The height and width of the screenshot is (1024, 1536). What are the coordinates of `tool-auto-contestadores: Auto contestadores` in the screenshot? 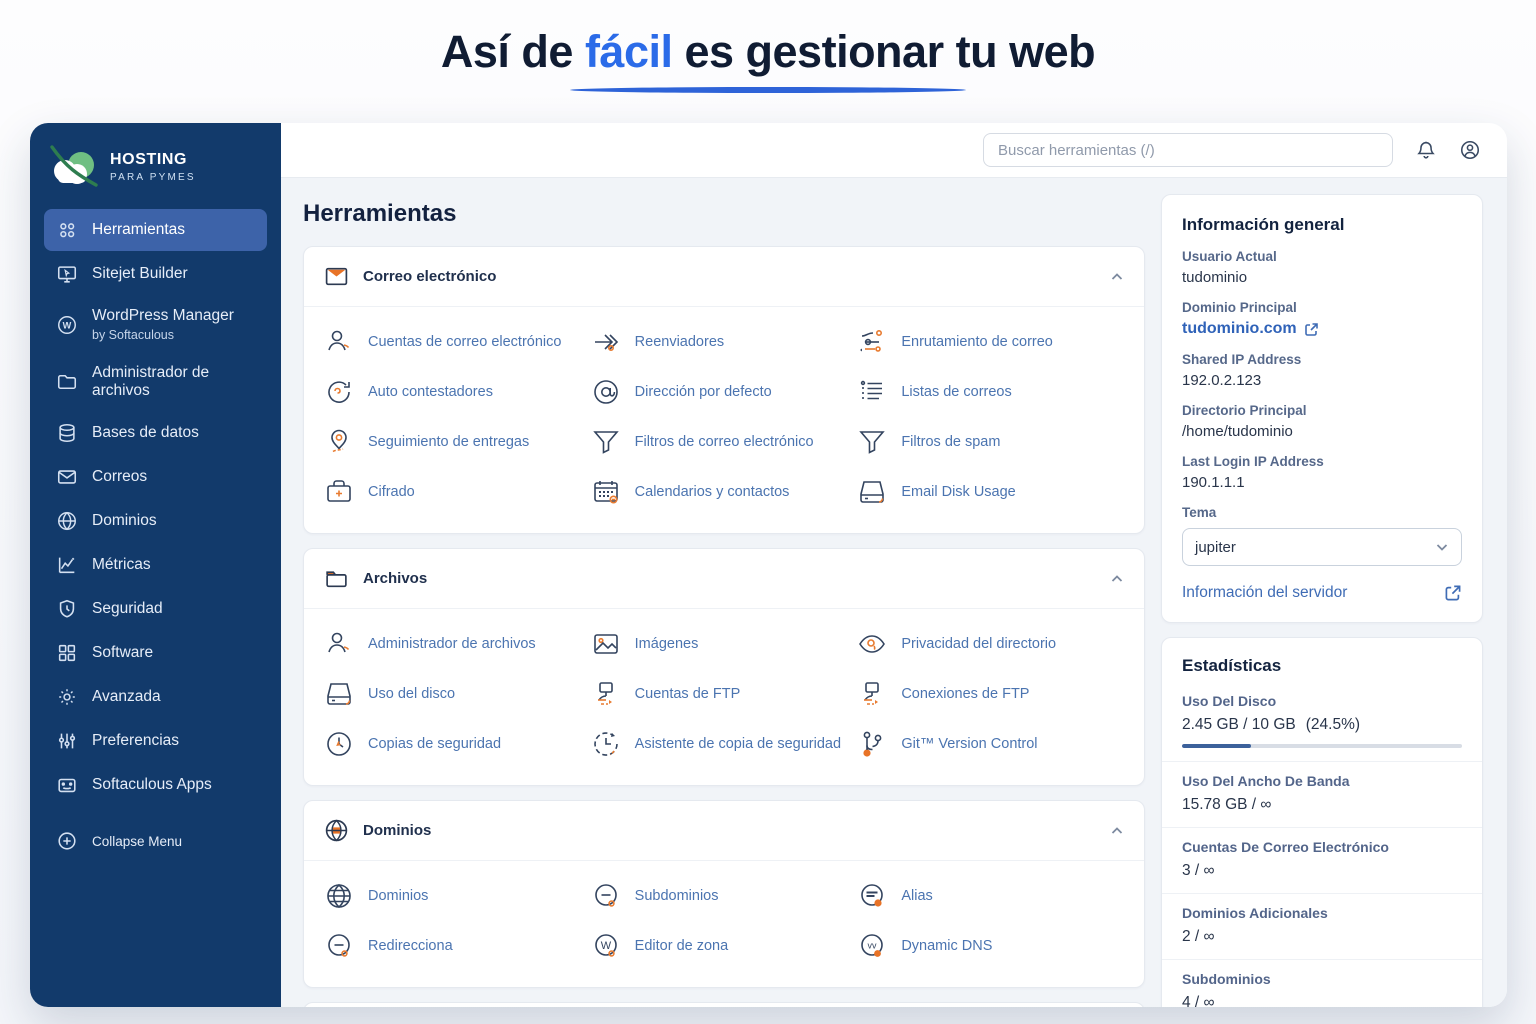 It's located at (457, 392).